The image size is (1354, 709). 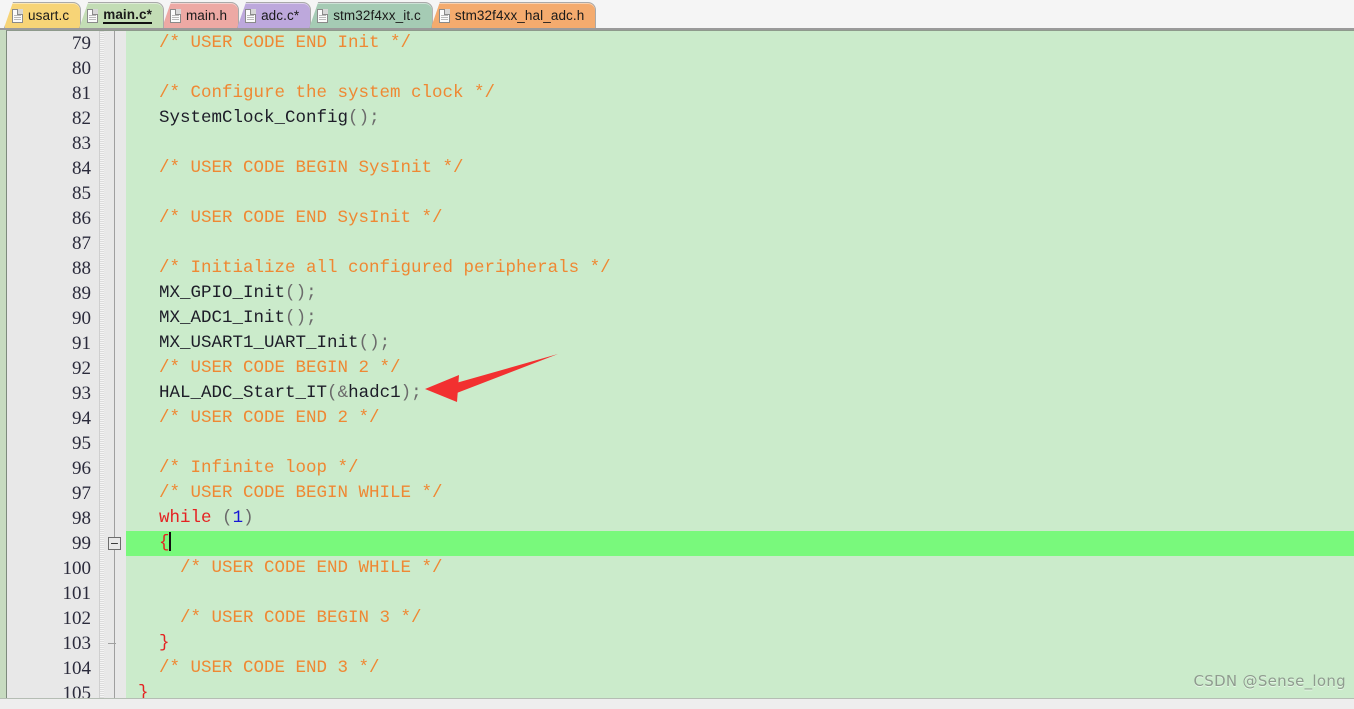 I want to click on code-line-text: /* USER CODE END 3 */, so click(x=259, y=668).